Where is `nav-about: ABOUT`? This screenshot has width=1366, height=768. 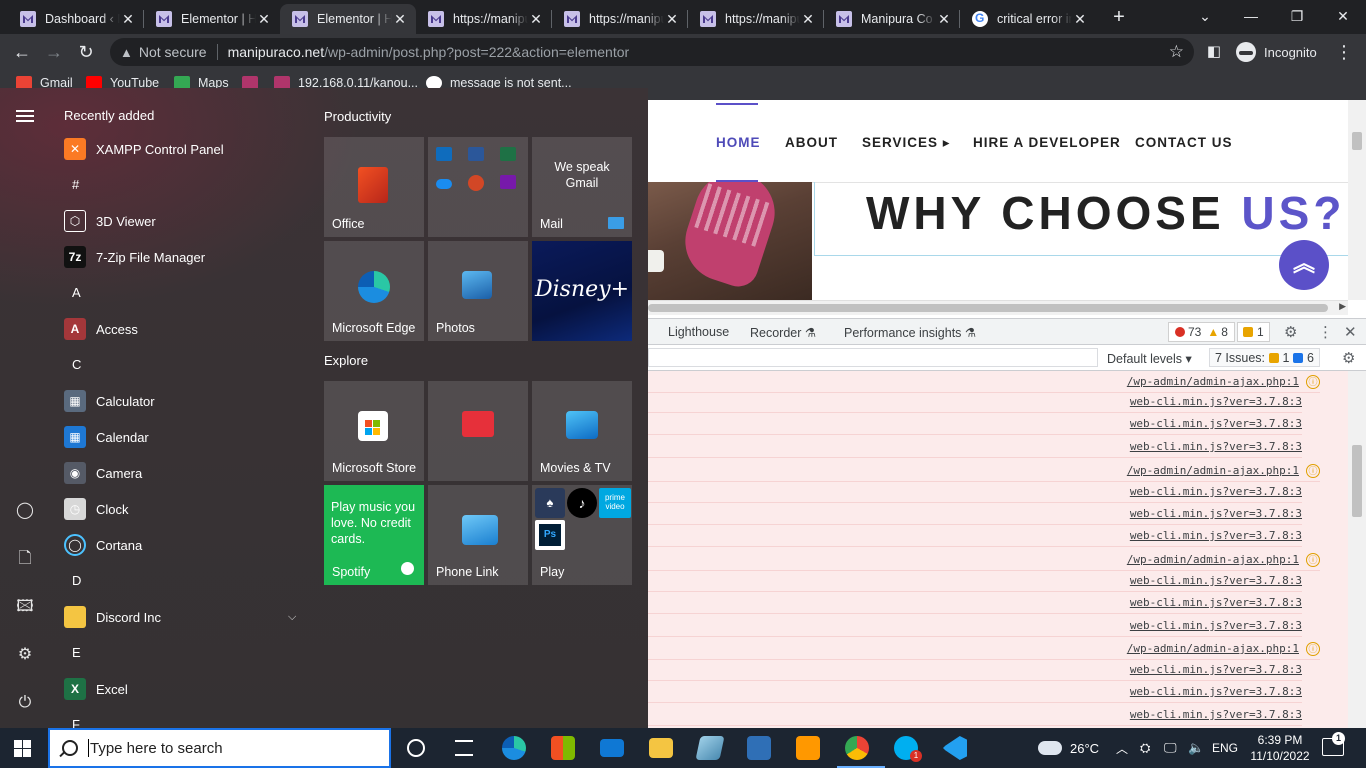 nav-about: ABOUT is located at coordinates (811, 142).